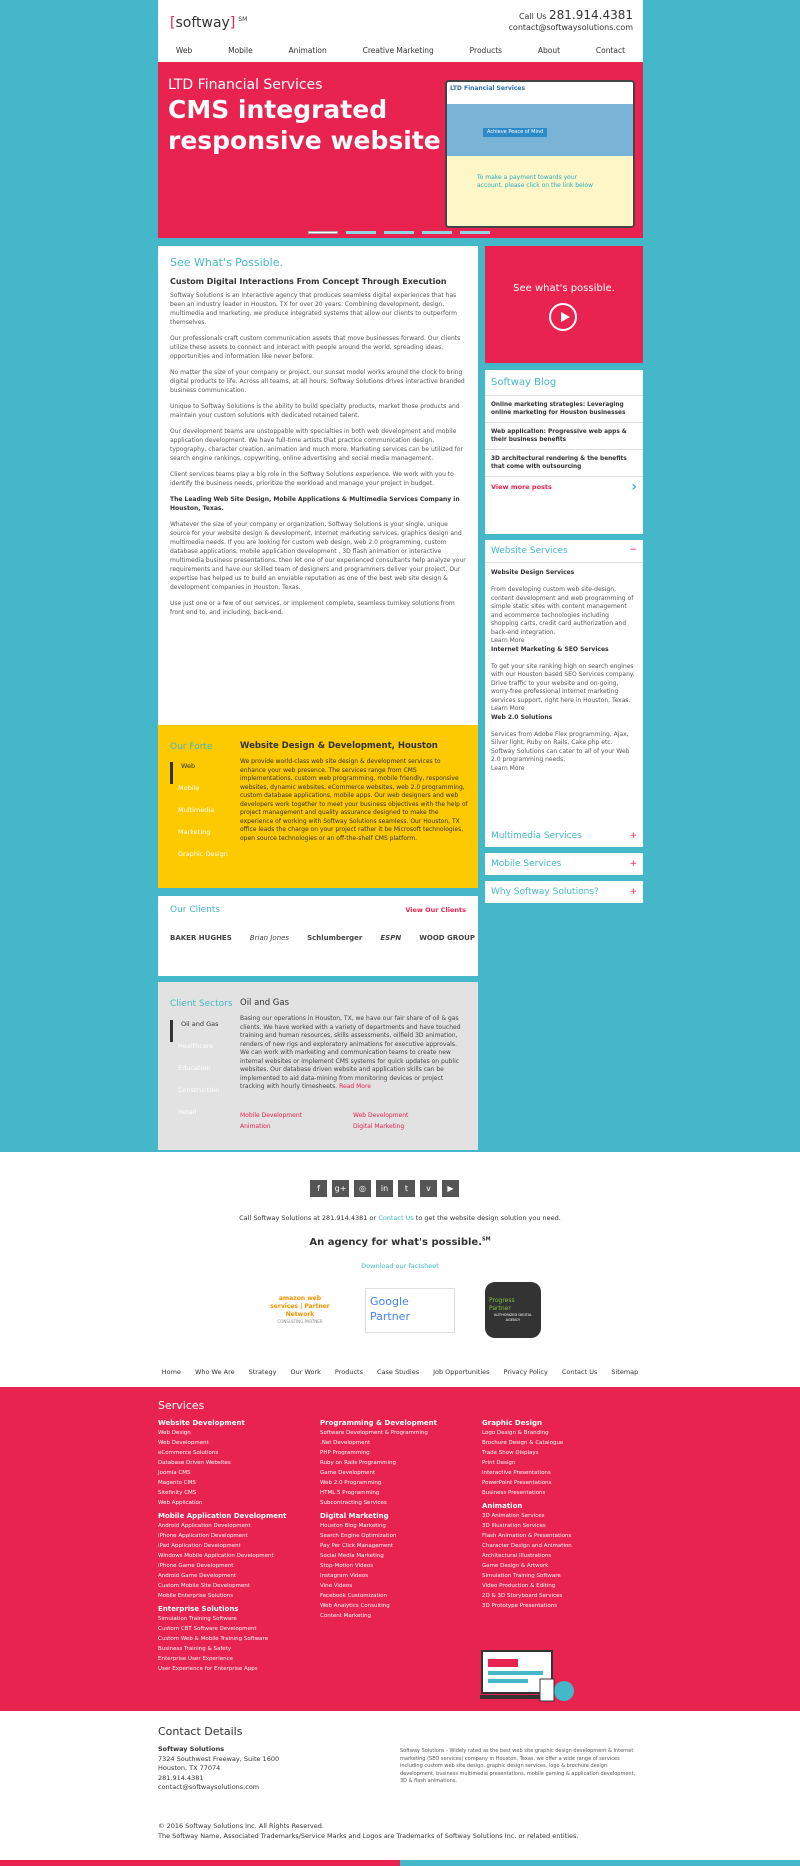 The width and height of the screenshot is (800, 1866). Describe the element at coordinates (400, 1266) in the screenshot. I see `factsheet-link: Download our factsheet` at that location.